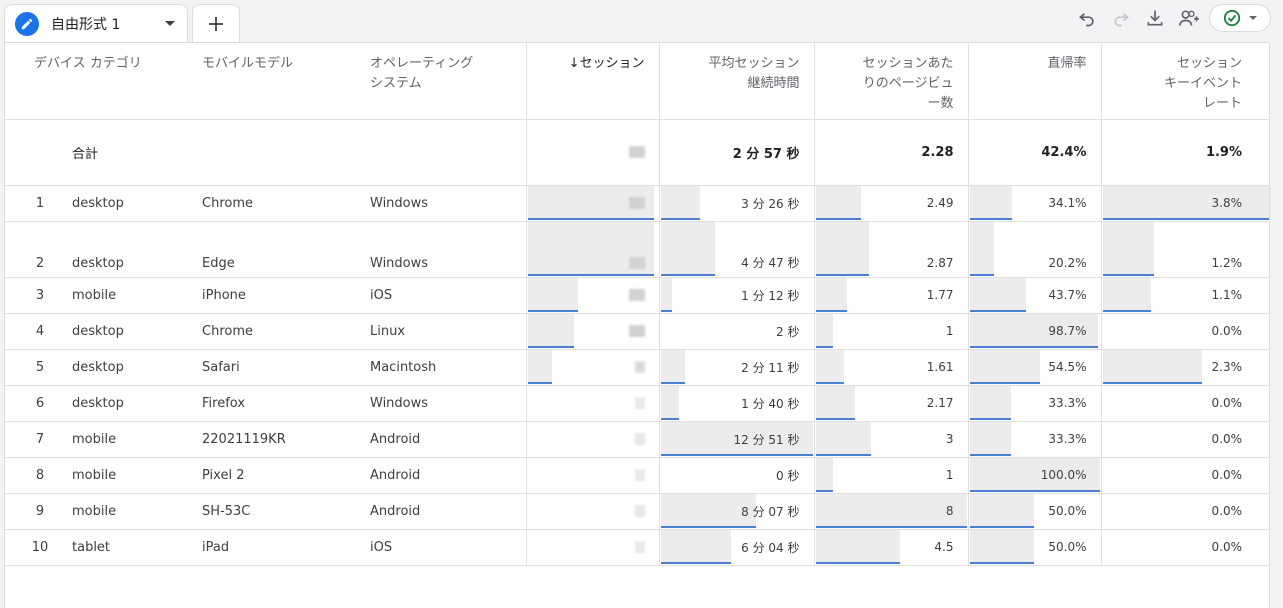  What do you see at coordinates (637, 331) in the screenshot?
I see `table-row: 4 desktop Chrome Linux 2 秒 1 98.7% 0.0%` at bounding box center [637, 331].